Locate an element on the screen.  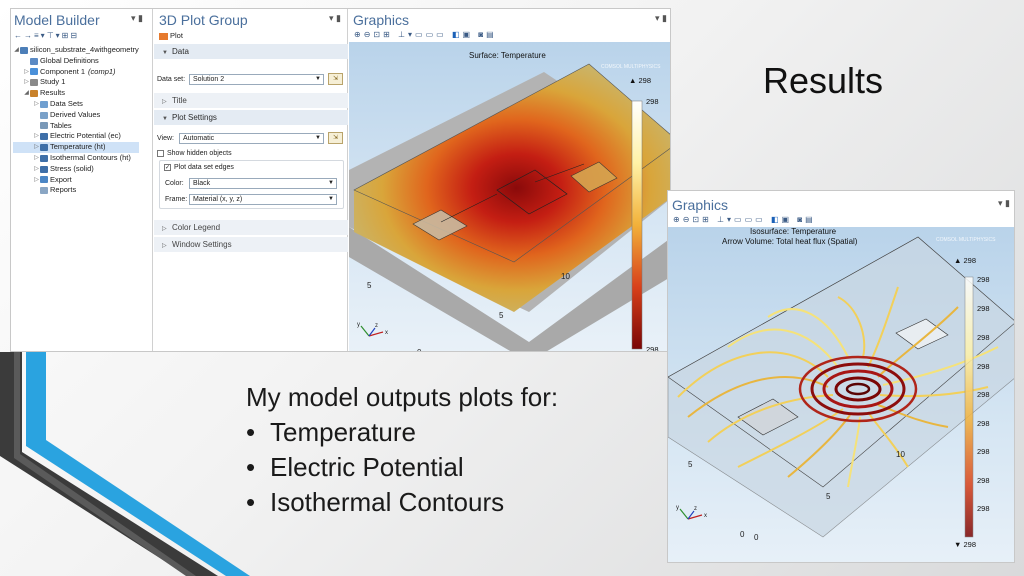
section-window-settings: ▷ Window Settings is located at coordinates (251, 244).